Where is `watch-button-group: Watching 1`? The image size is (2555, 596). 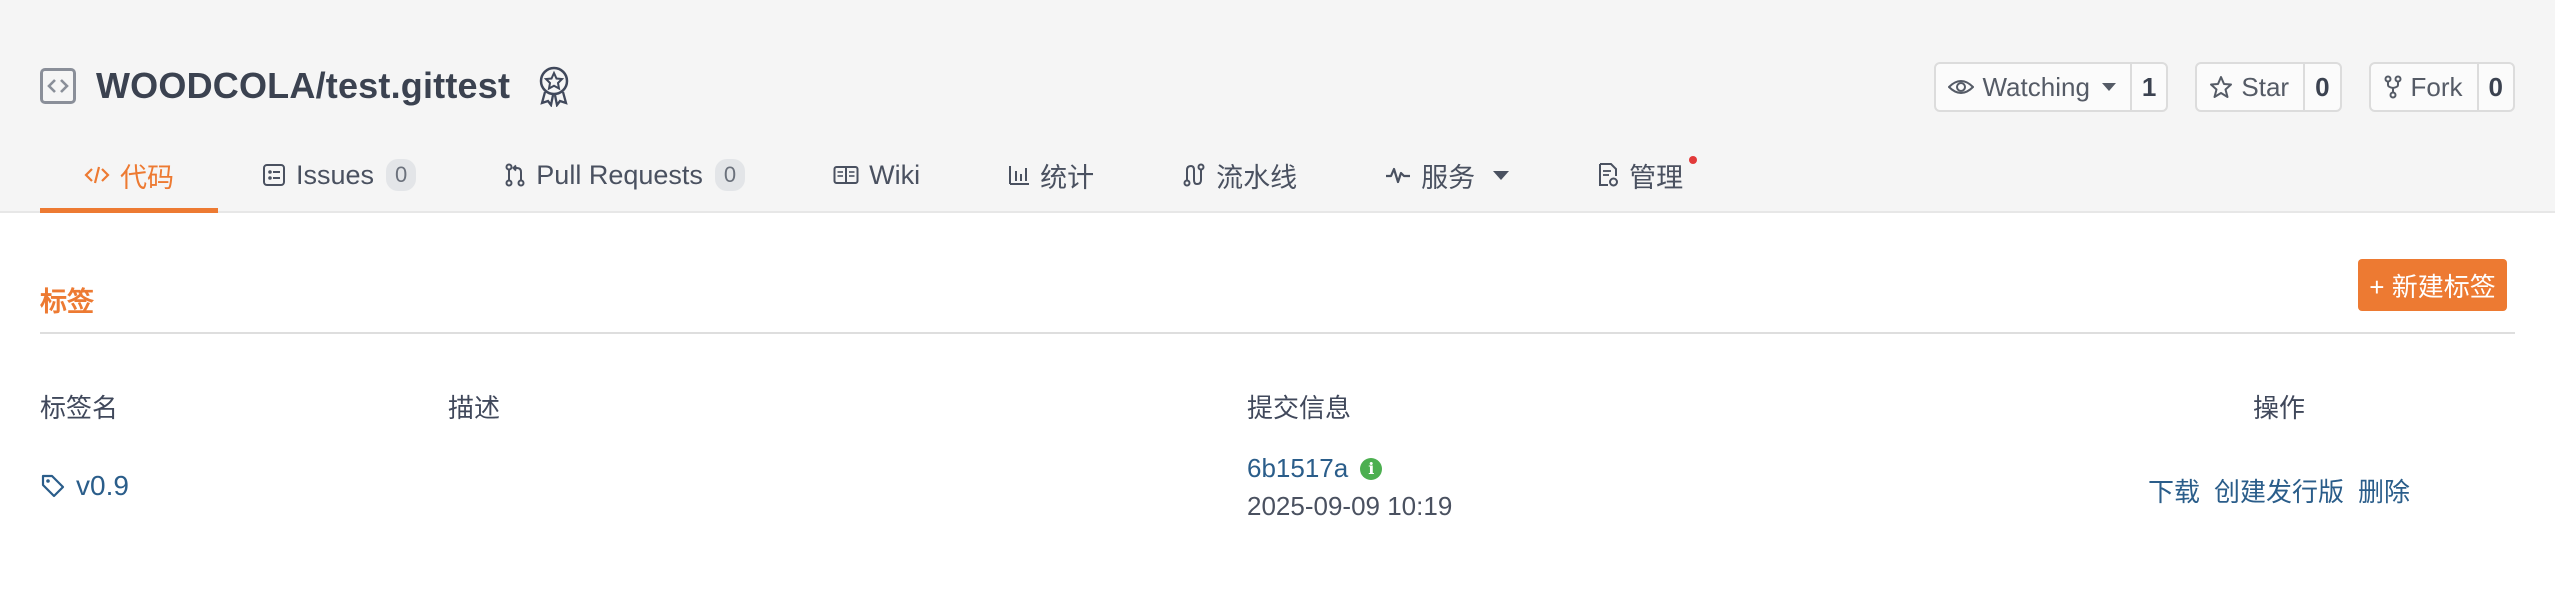
watch-button-group: Watching 1 is located at coordinates (2051, 87).